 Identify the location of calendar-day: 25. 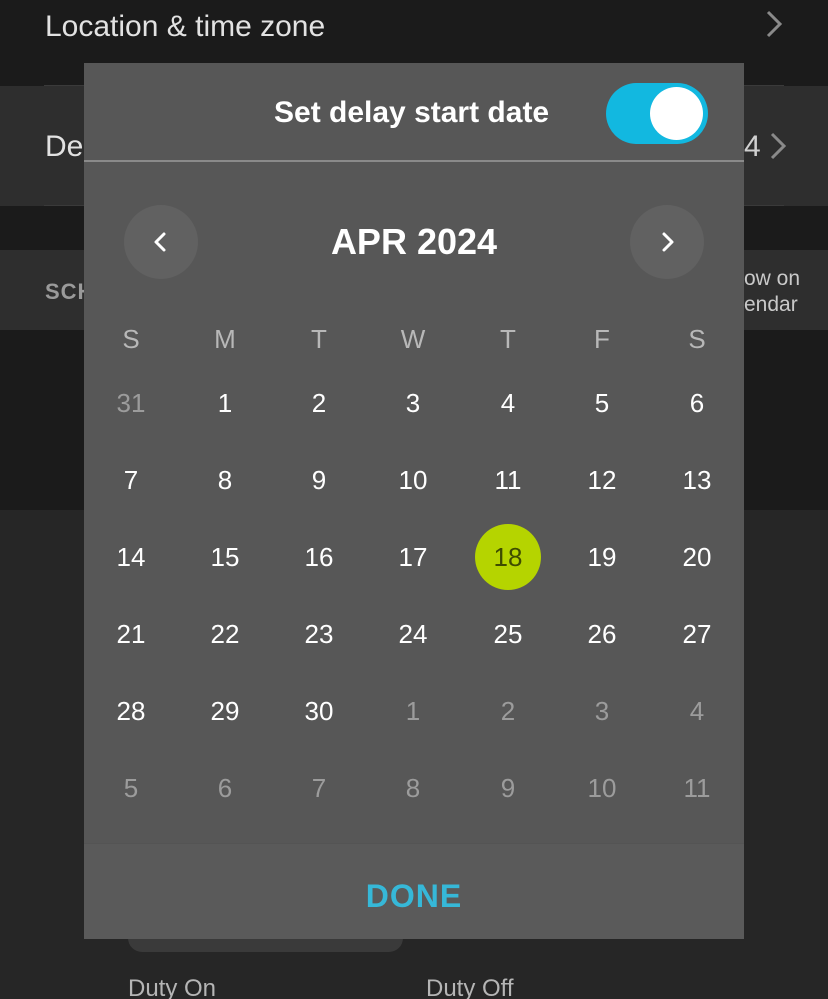
(508, 634).